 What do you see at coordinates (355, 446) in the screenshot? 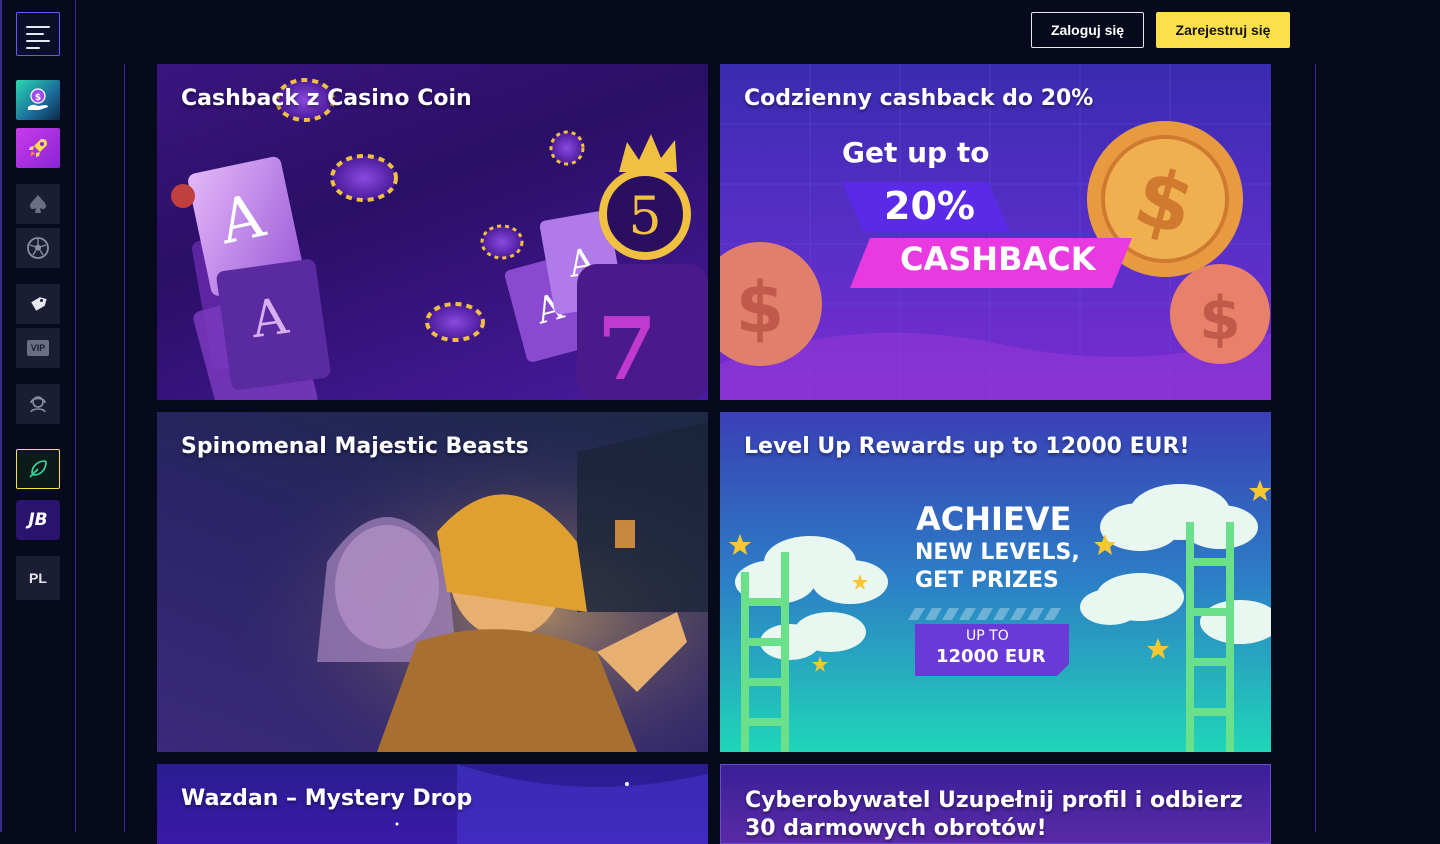
I see `promo-title: Spinomenal Majestic Beasts` at bounding box center [355, 446].